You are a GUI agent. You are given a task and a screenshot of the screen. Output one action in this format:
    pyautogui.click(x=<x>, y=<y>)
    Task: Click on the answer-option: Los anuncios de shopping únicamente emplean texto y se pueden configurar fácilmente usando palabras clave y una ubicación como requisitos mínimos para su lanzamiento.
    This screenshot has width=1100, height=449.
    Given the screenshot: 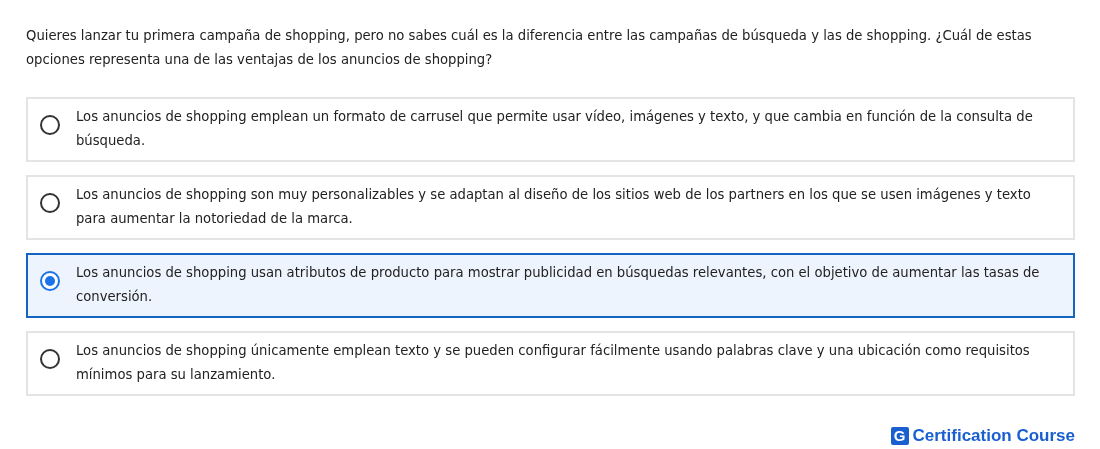 What is the action you would take?
    pyautogui.click(x=550, y=363)
    